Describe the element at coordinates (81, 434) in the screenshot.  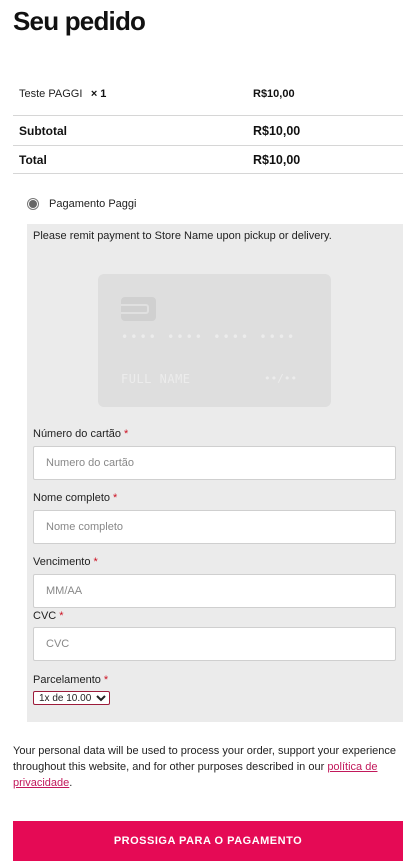
I see `card-number-label: Número do cartão *` at that location.